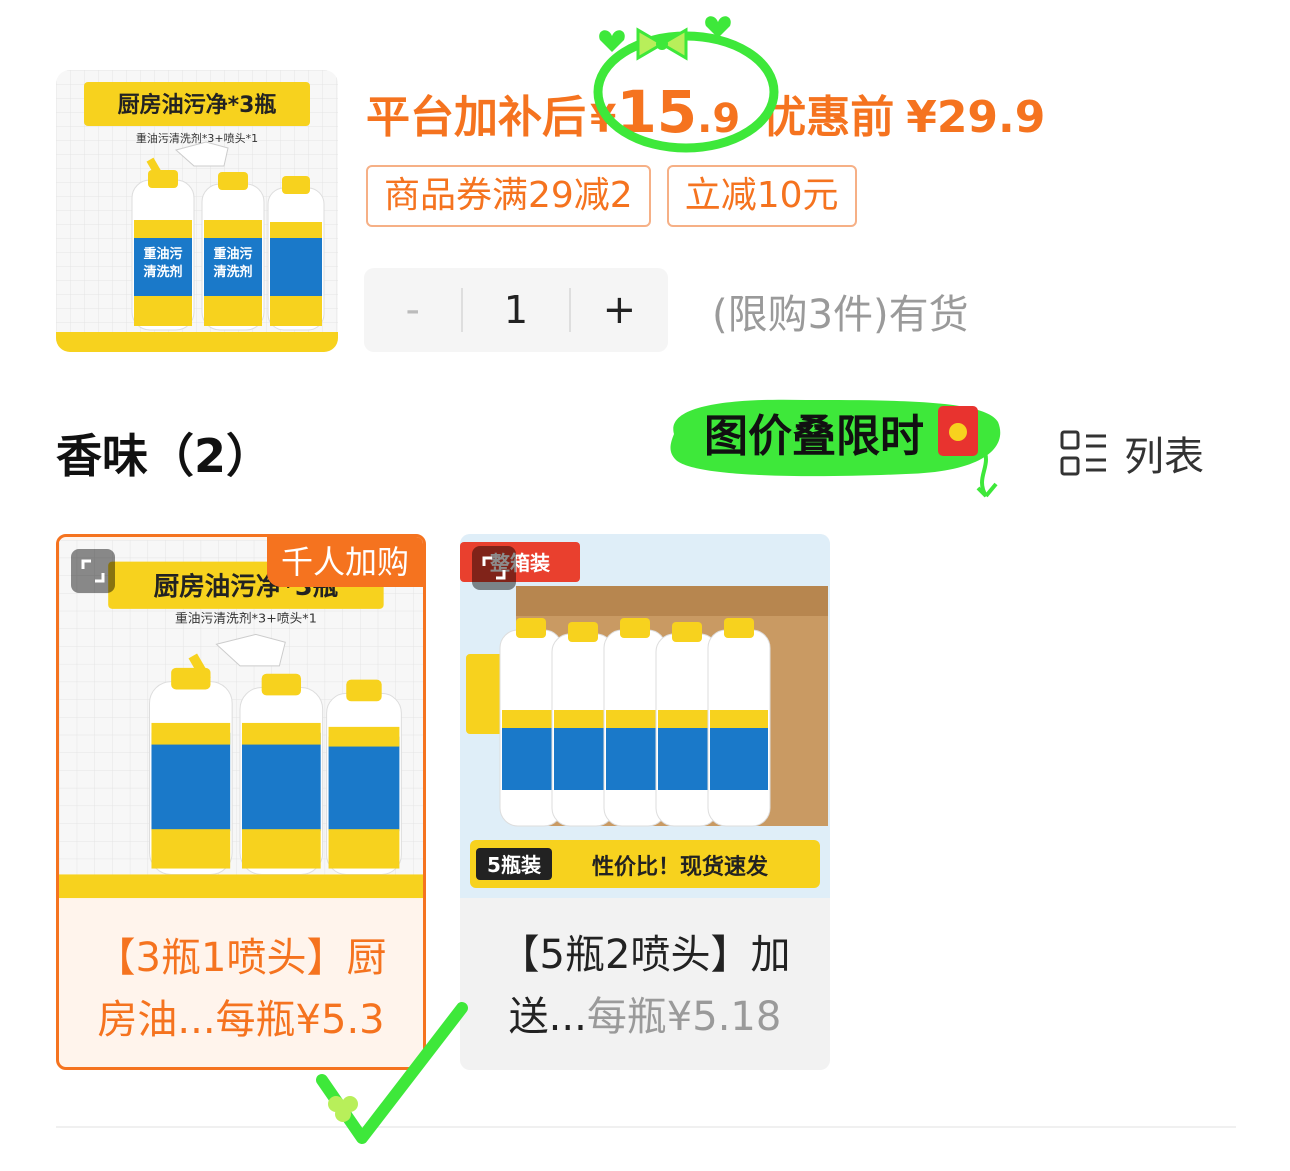 This screenshot has height=1171, width=1290. What do you see at coordinates (343, 1109) in the screenshot?
I see `clover-icon` at bounding box center [343, 1109].